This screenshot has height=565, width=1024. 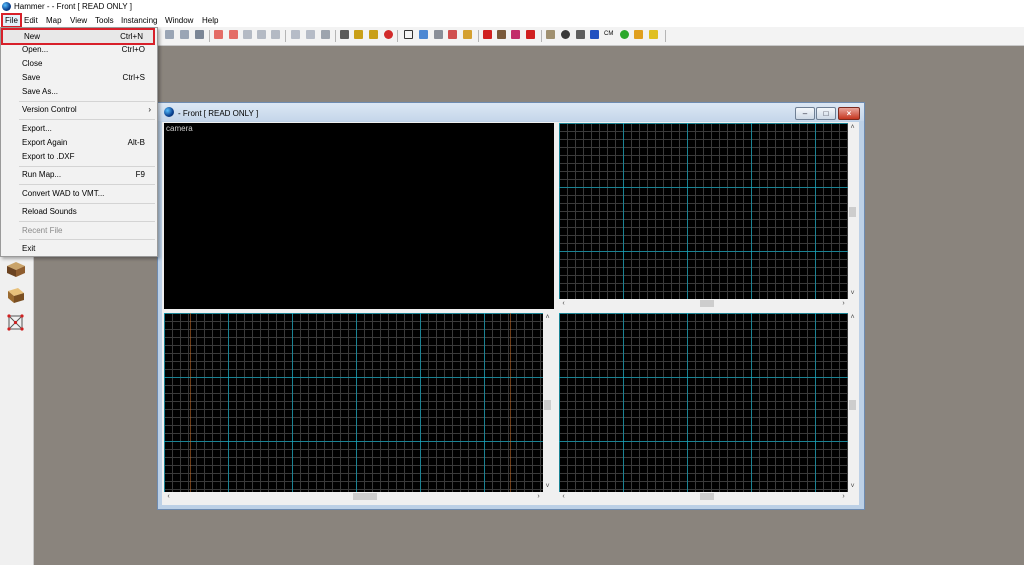 I want to click on menu-item-label: Reload Sounds, so click(x=49, y=211).